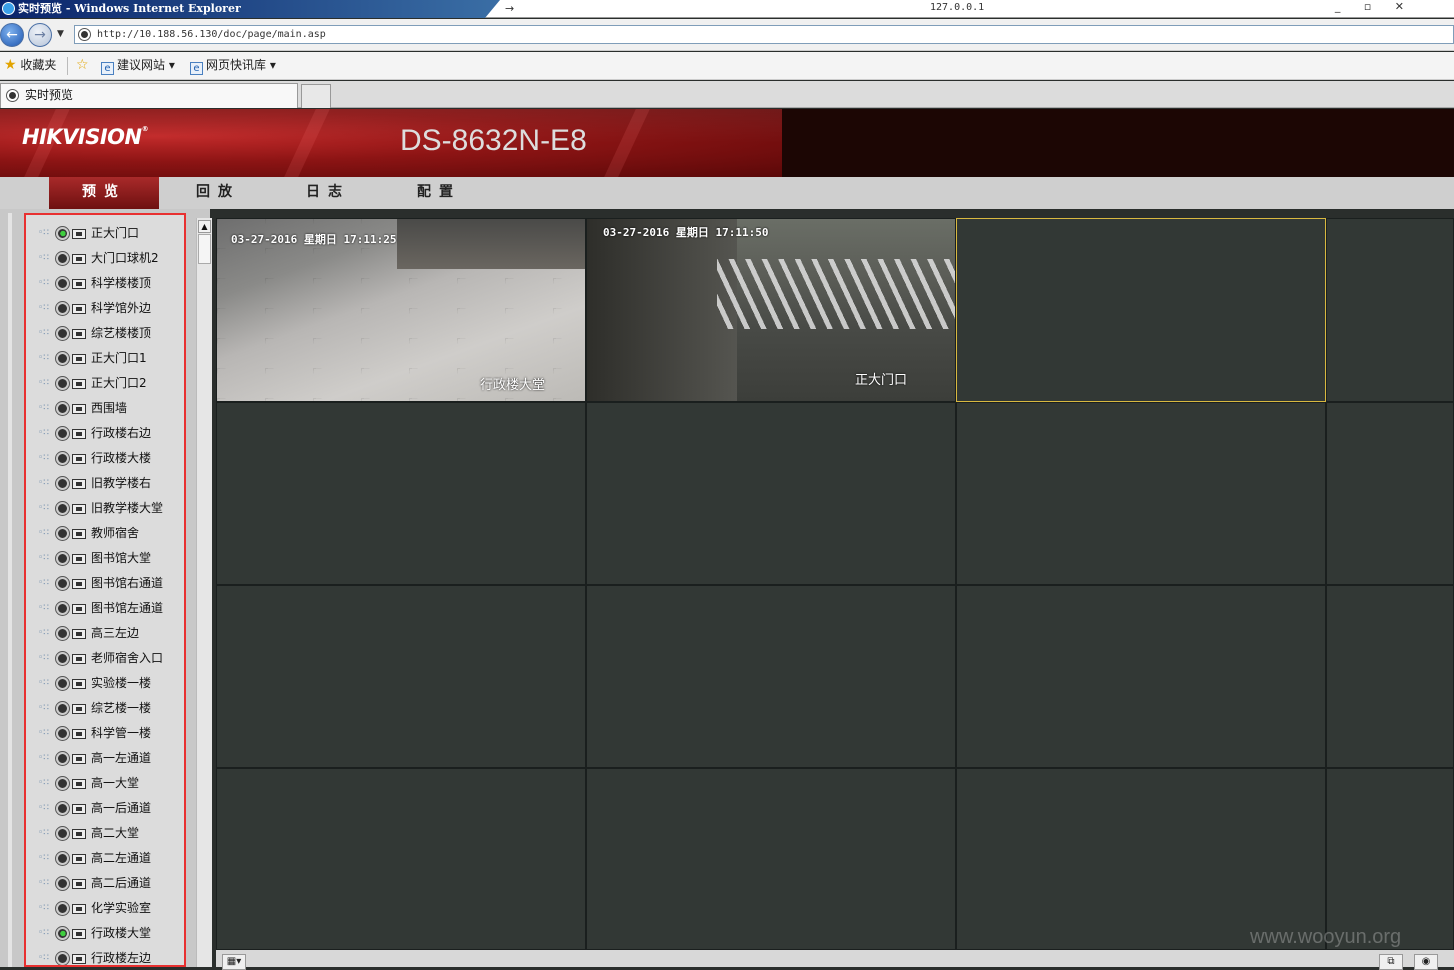 The height and width of the screenshot is (970, 1454). What do you see at coordinates (100, 508) in the screenshot?
I see `camera-list-item: ◦∷ 旧教学楼大堂` at bounding box center [100, 508].